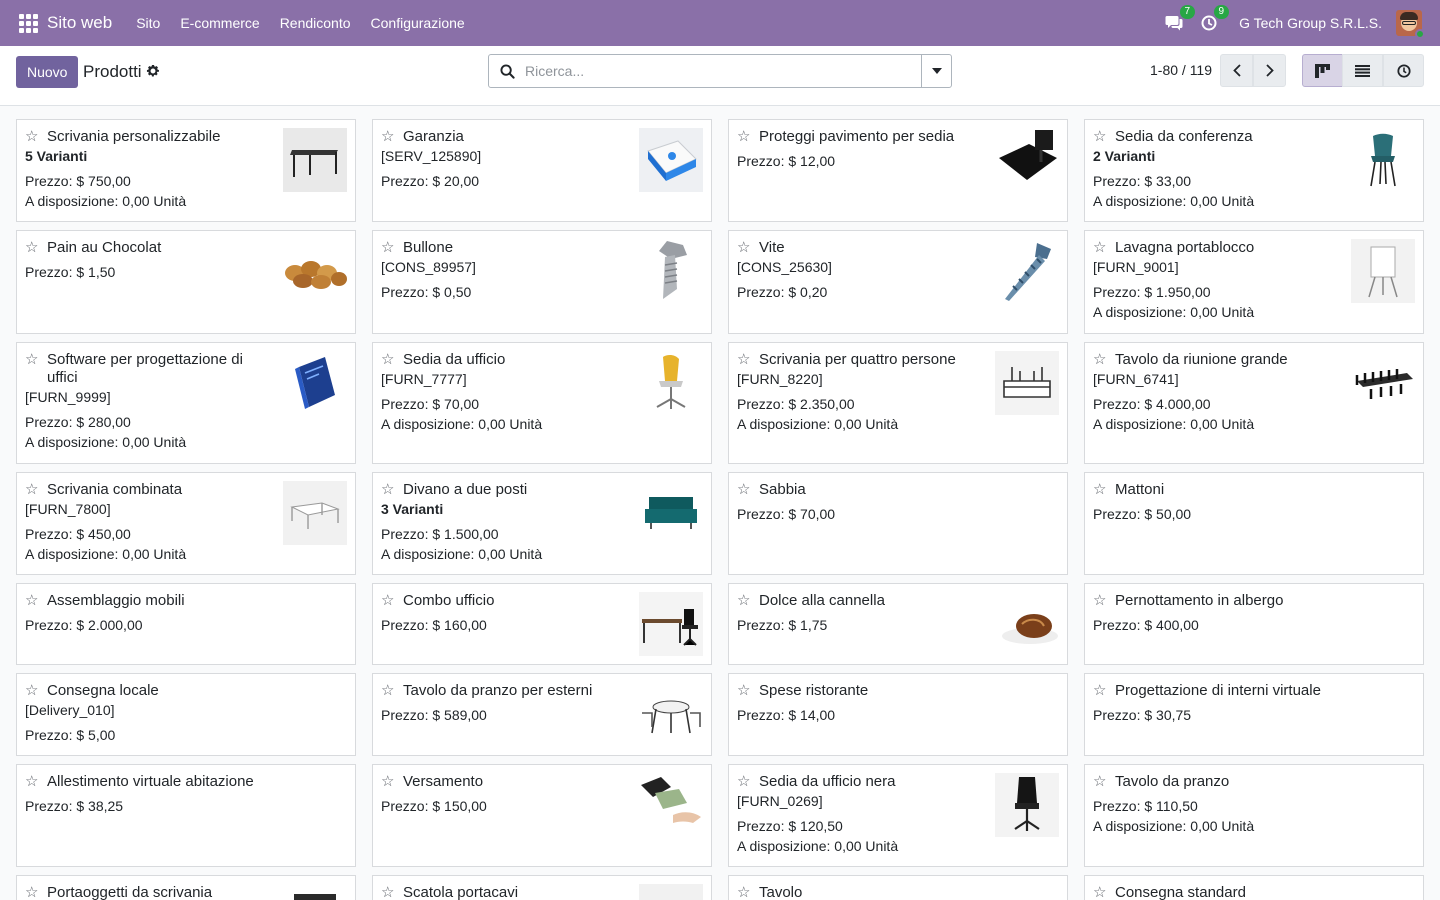  I want to click on product-image-office-combo, so click(671, 624).